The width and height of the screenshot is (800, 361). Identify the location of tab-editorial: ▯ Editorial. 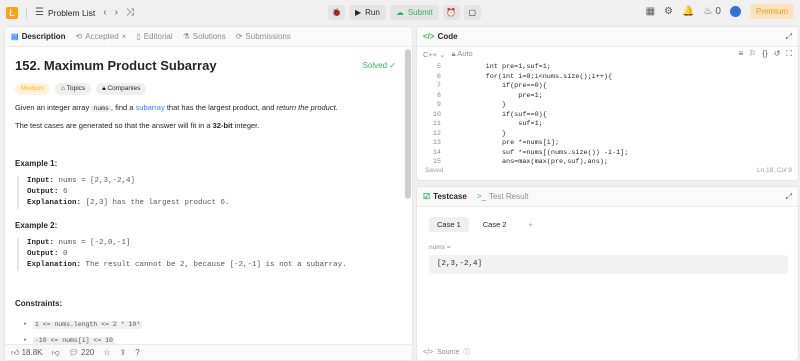
(154, 36).